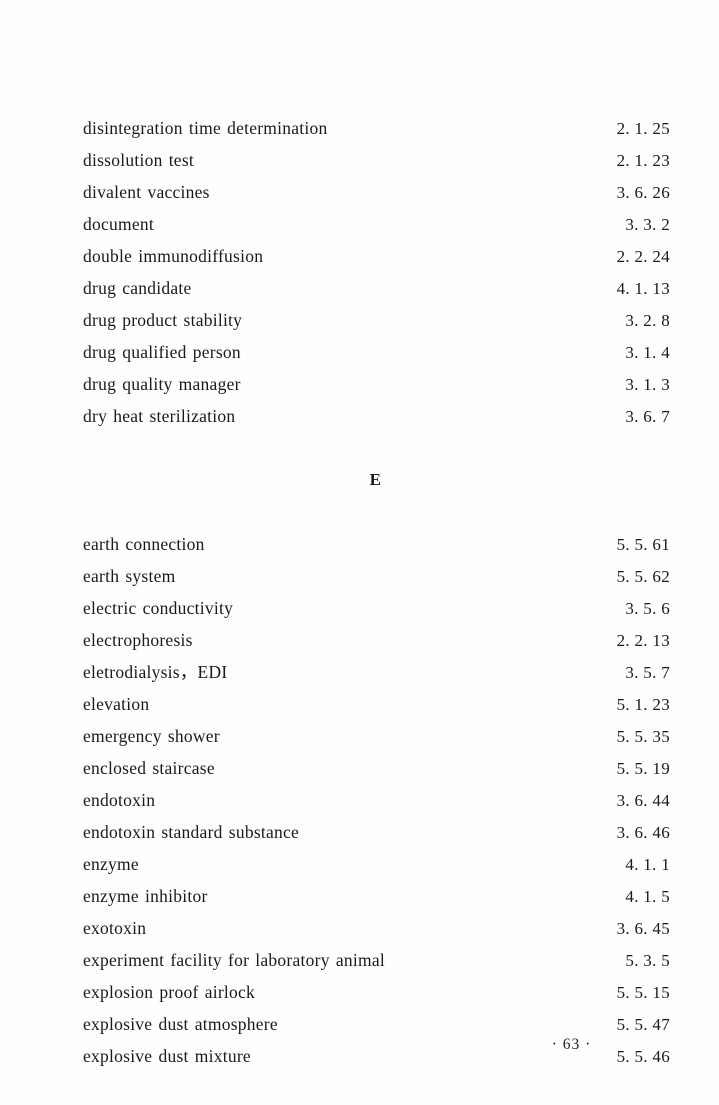 The height and width of the screenshot is (1105, 719). Describe the element at coordinates (647, 672) in the screenshot. I see `index-entry-reference: 3. 5. 7` at that location.